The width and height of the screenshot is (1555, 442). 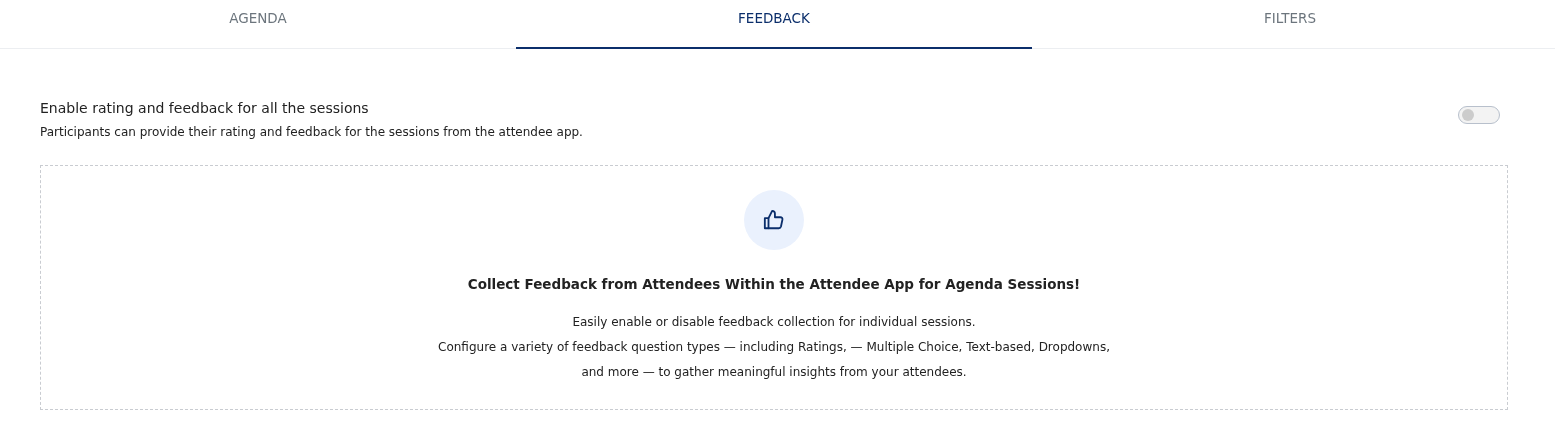 I want to click on tab: AGENDA, so click(x=258, y=24).